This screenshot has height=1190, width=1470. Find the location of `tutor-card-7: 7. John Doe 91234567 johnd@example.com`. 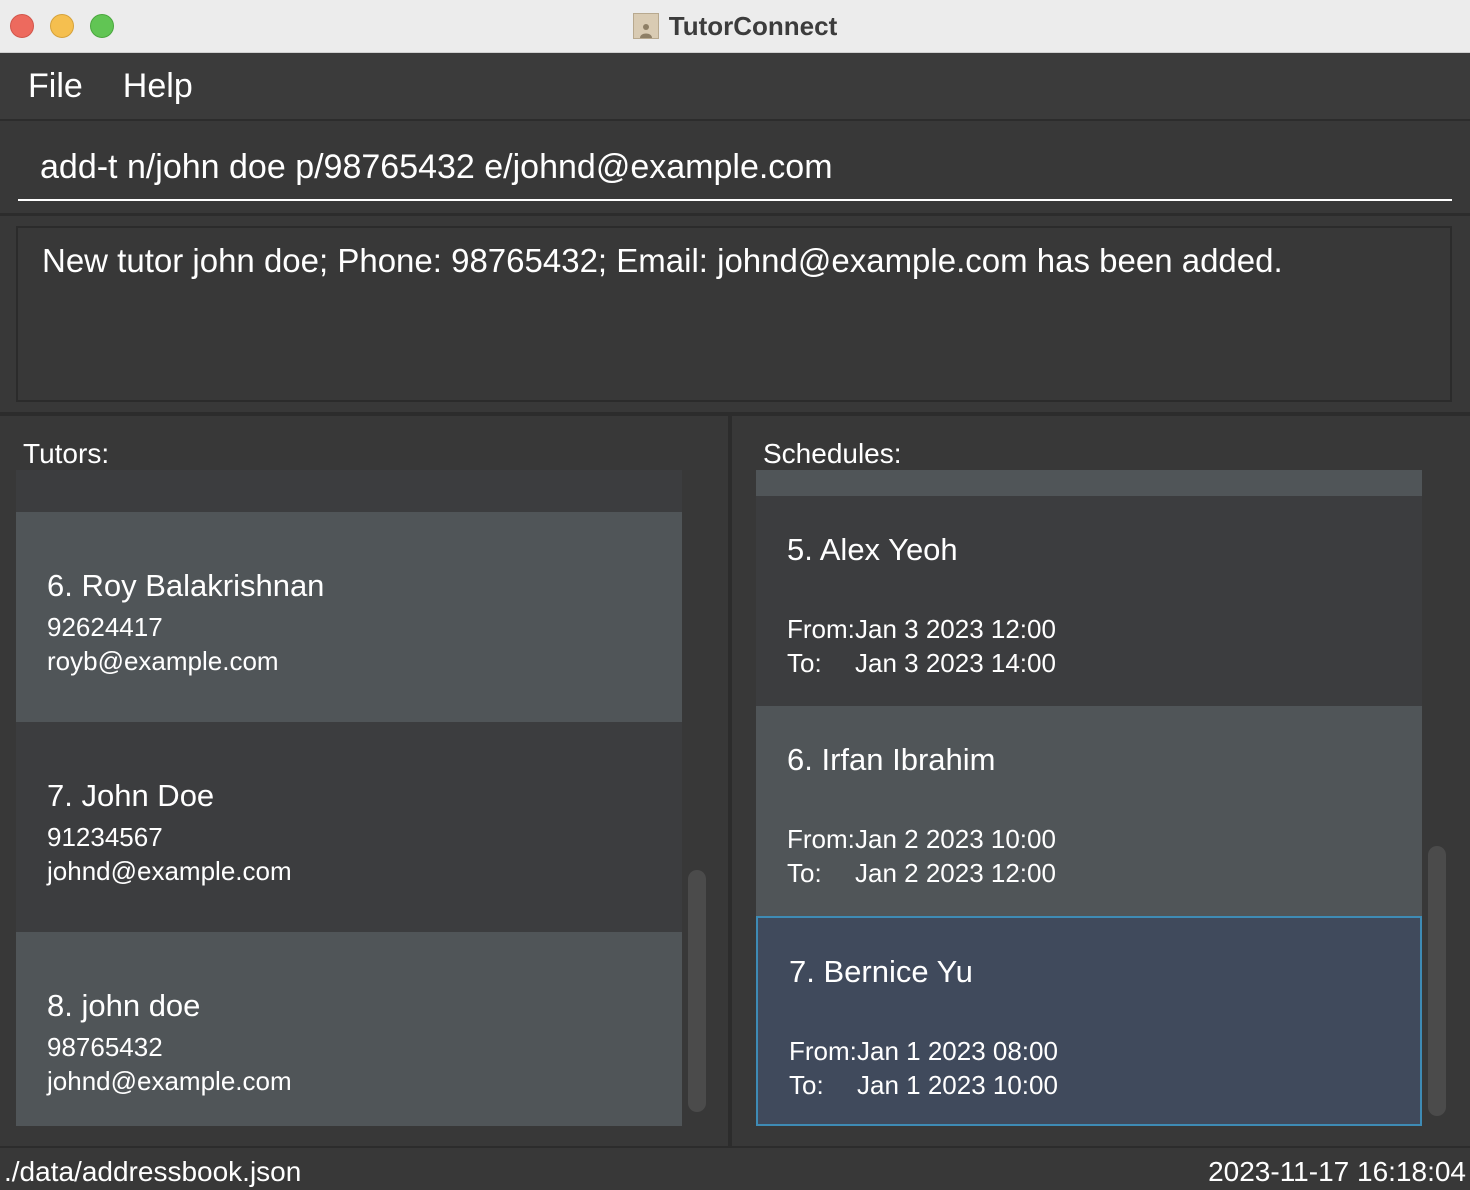

tutor-card-7: 7. John Doe 91234567 johnd@example.com is located at coordinates (349, 827).